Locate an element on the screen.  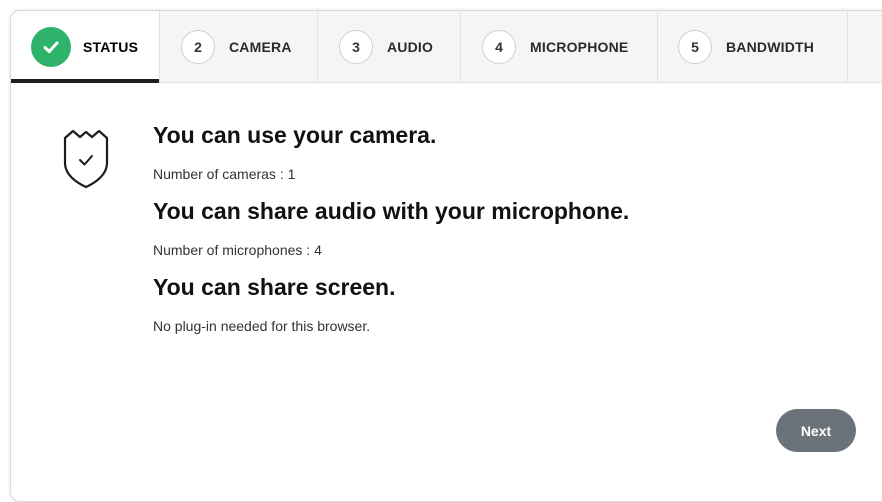
step-number: 4 is located at coordinates (499, 46).